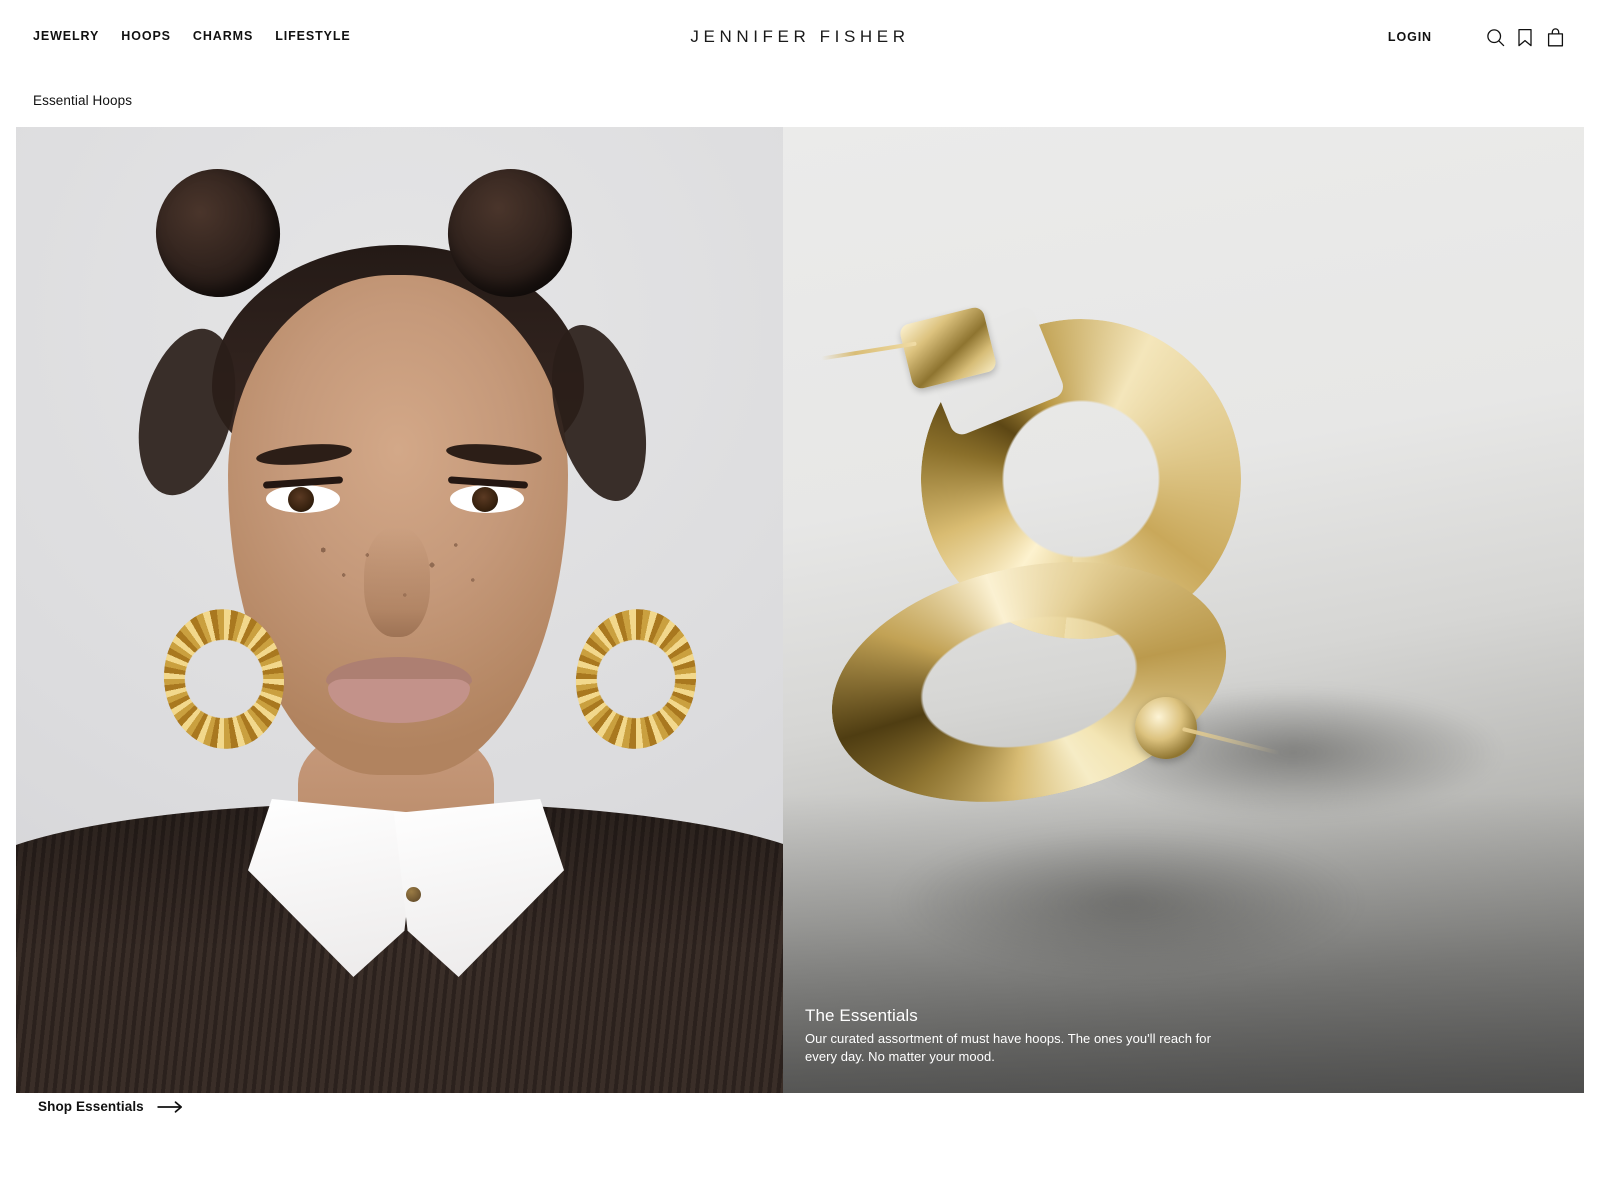 This screenshot has width=1600, height=1200. What do you see at coordinates (91, 1106) in the screenshot?
I see `shop-essentials-label: Shop Essentials` at bounding box center [91, 1106].